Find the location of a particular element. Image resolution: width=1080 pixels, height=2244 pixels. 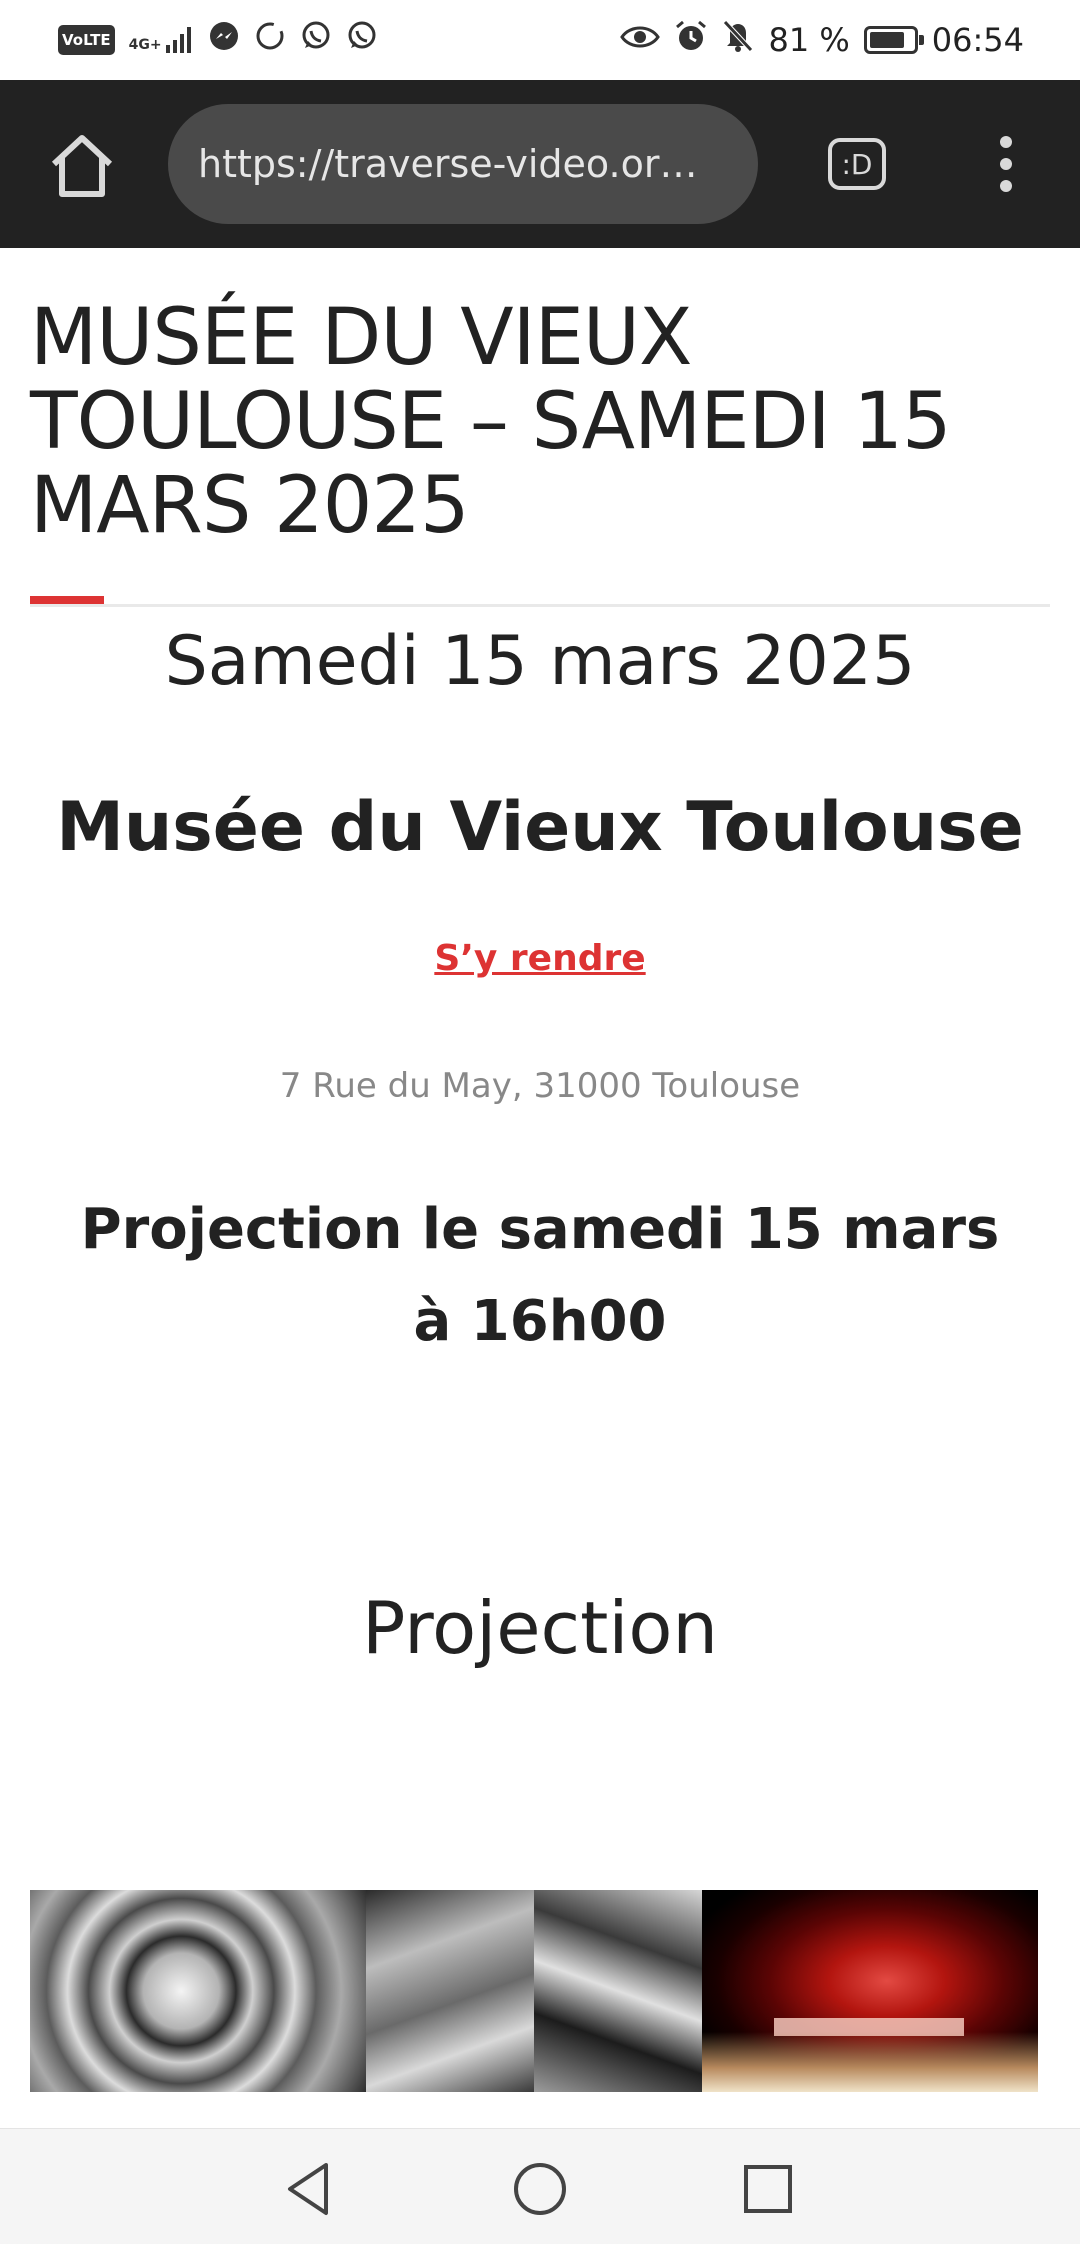

venue-name: Musée du Vieux Toulouse is located at coordinates (540, 827).